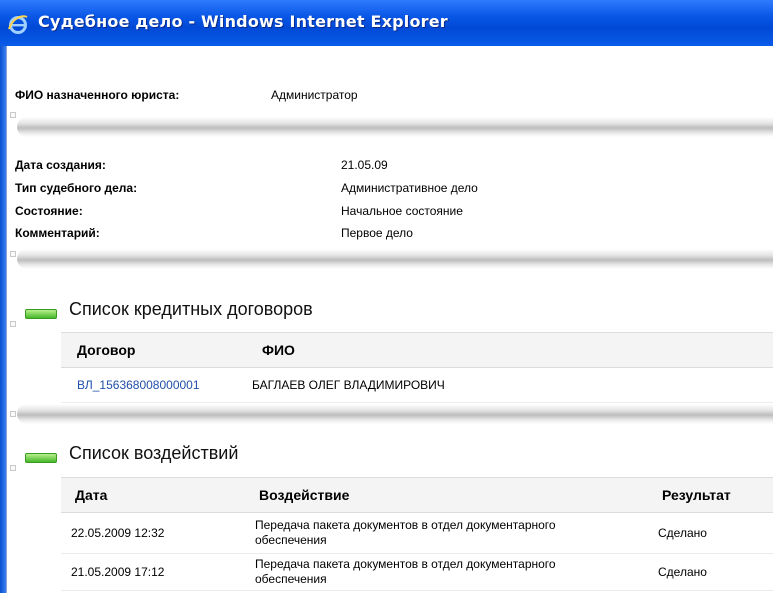 This screenshot has height=593, width=773. I want to click on action-date: 21.05.2009 17:12, so click(156, 572).